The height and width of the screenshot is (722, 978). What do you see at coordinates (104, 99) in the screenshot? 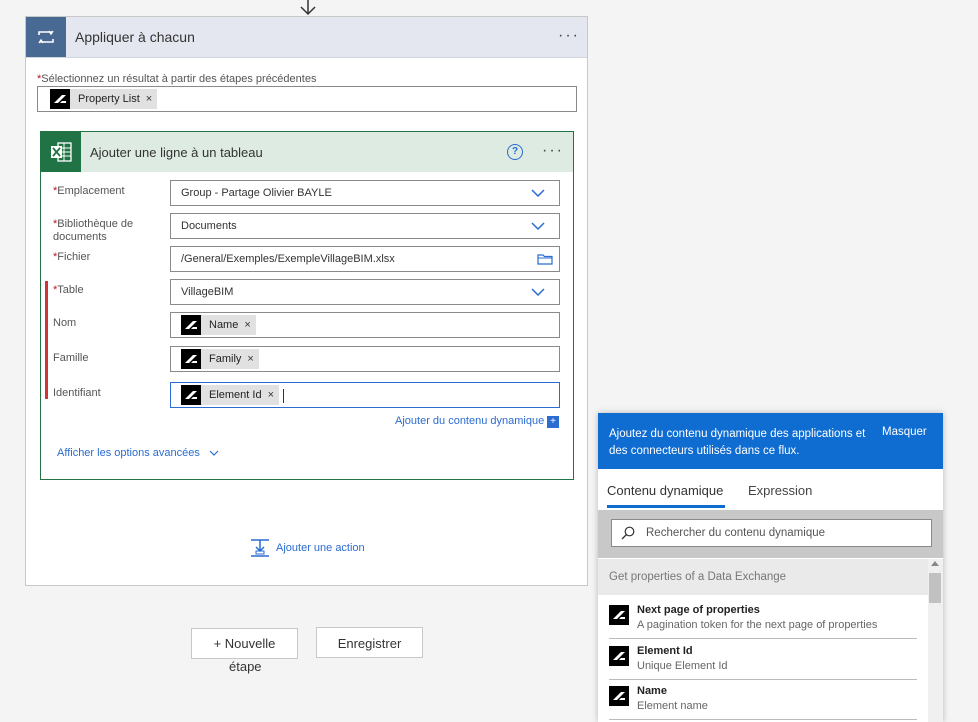
I see `property-list-token: Property List ×` at bounding box center [104, 99].